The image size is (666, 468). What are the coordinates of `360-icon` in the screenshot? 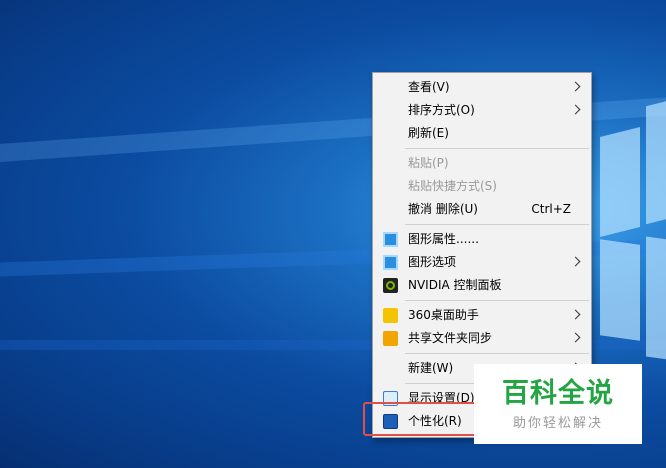 It's located at (390, 315).